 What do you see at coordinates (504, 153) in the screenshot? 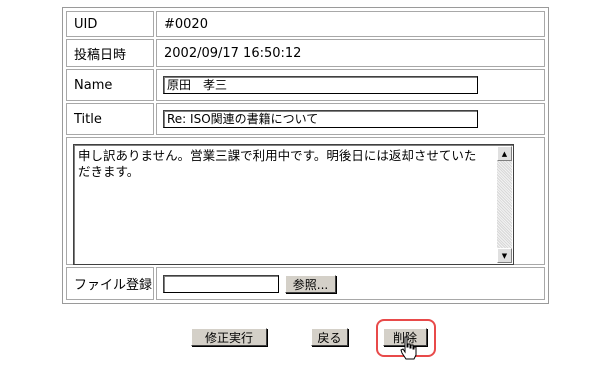
I see `scroll-up-arrow-icon: ▲` at bounding box center [504, 153].